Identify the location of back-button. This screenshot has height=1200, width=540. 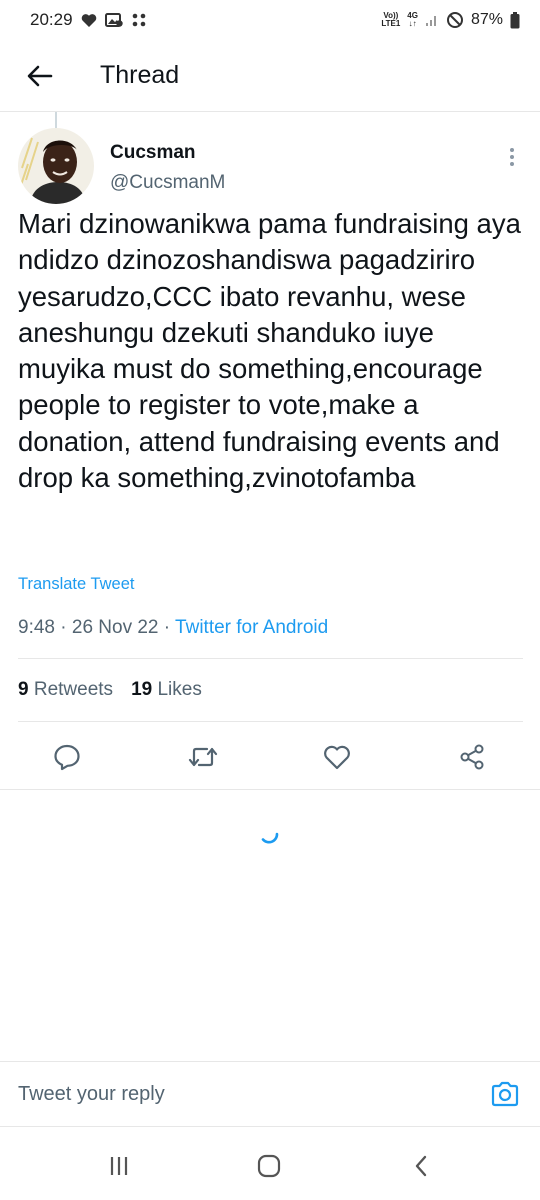
(40, 76).